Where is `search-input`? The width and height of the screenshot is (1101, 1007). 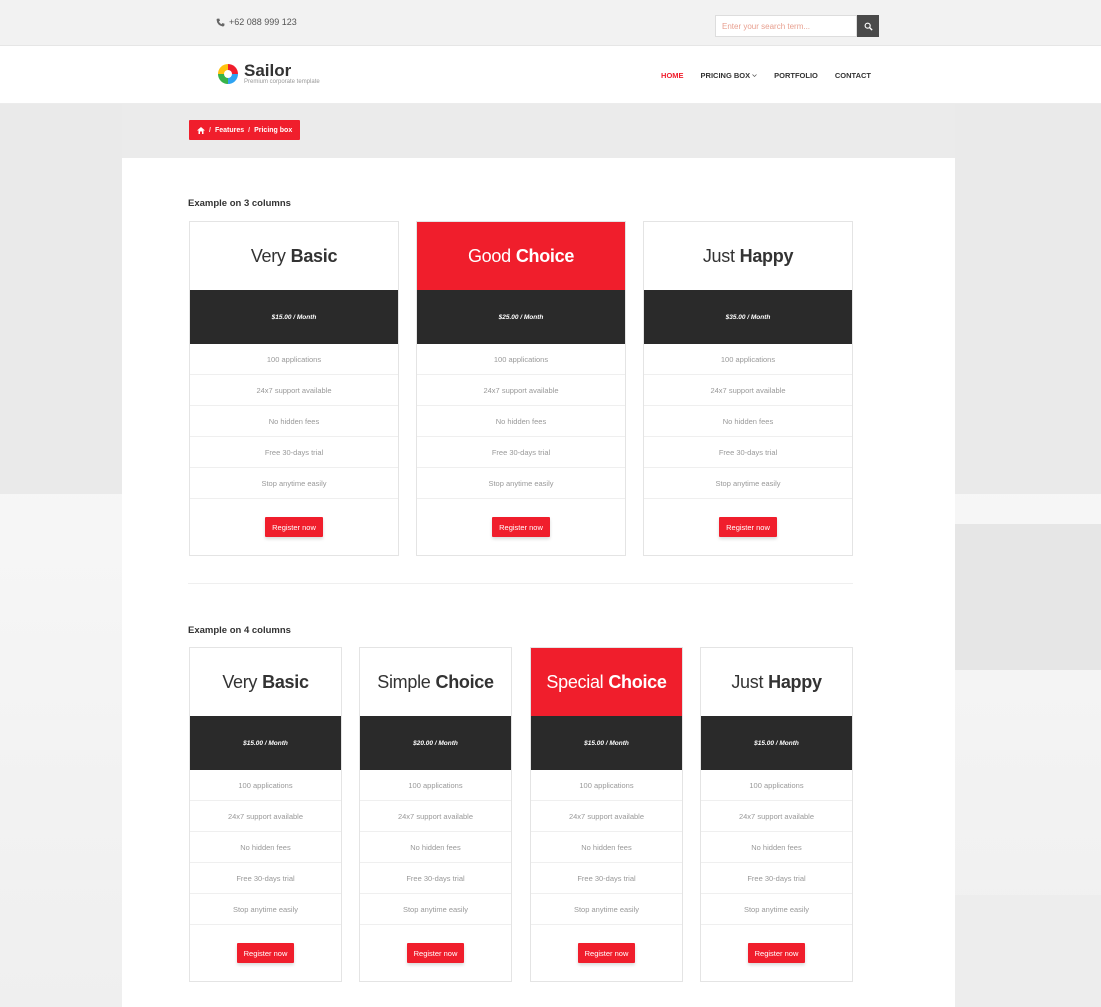 search-input is located at coordinates (786, 26).